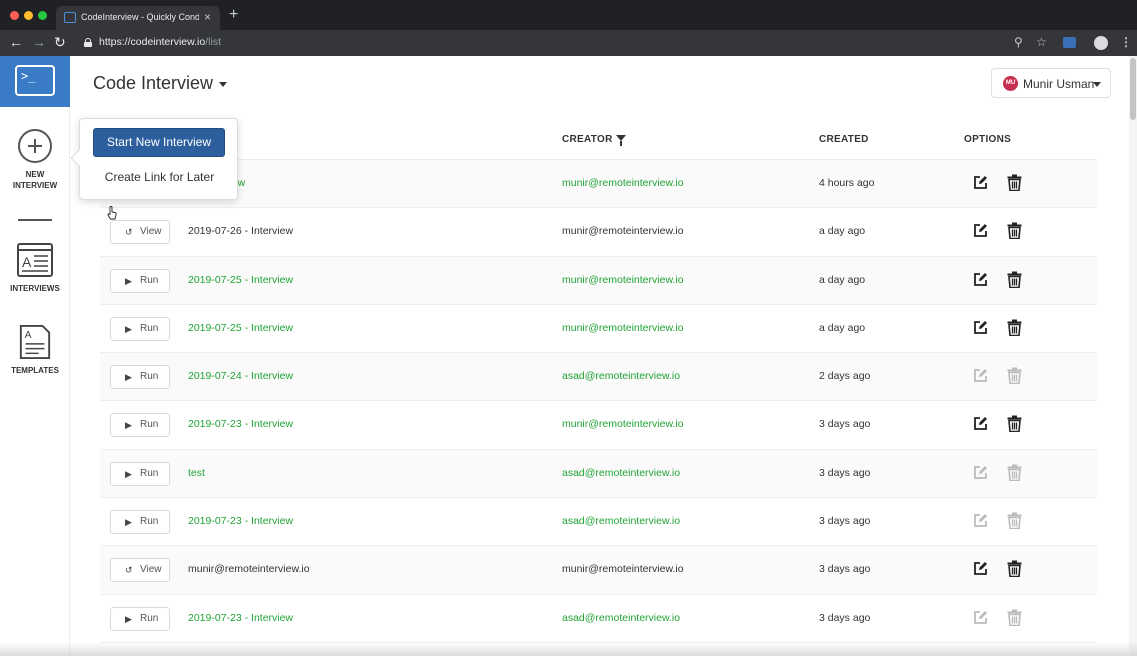  I want to click on hand-cursor-icon, so click(112, 213).